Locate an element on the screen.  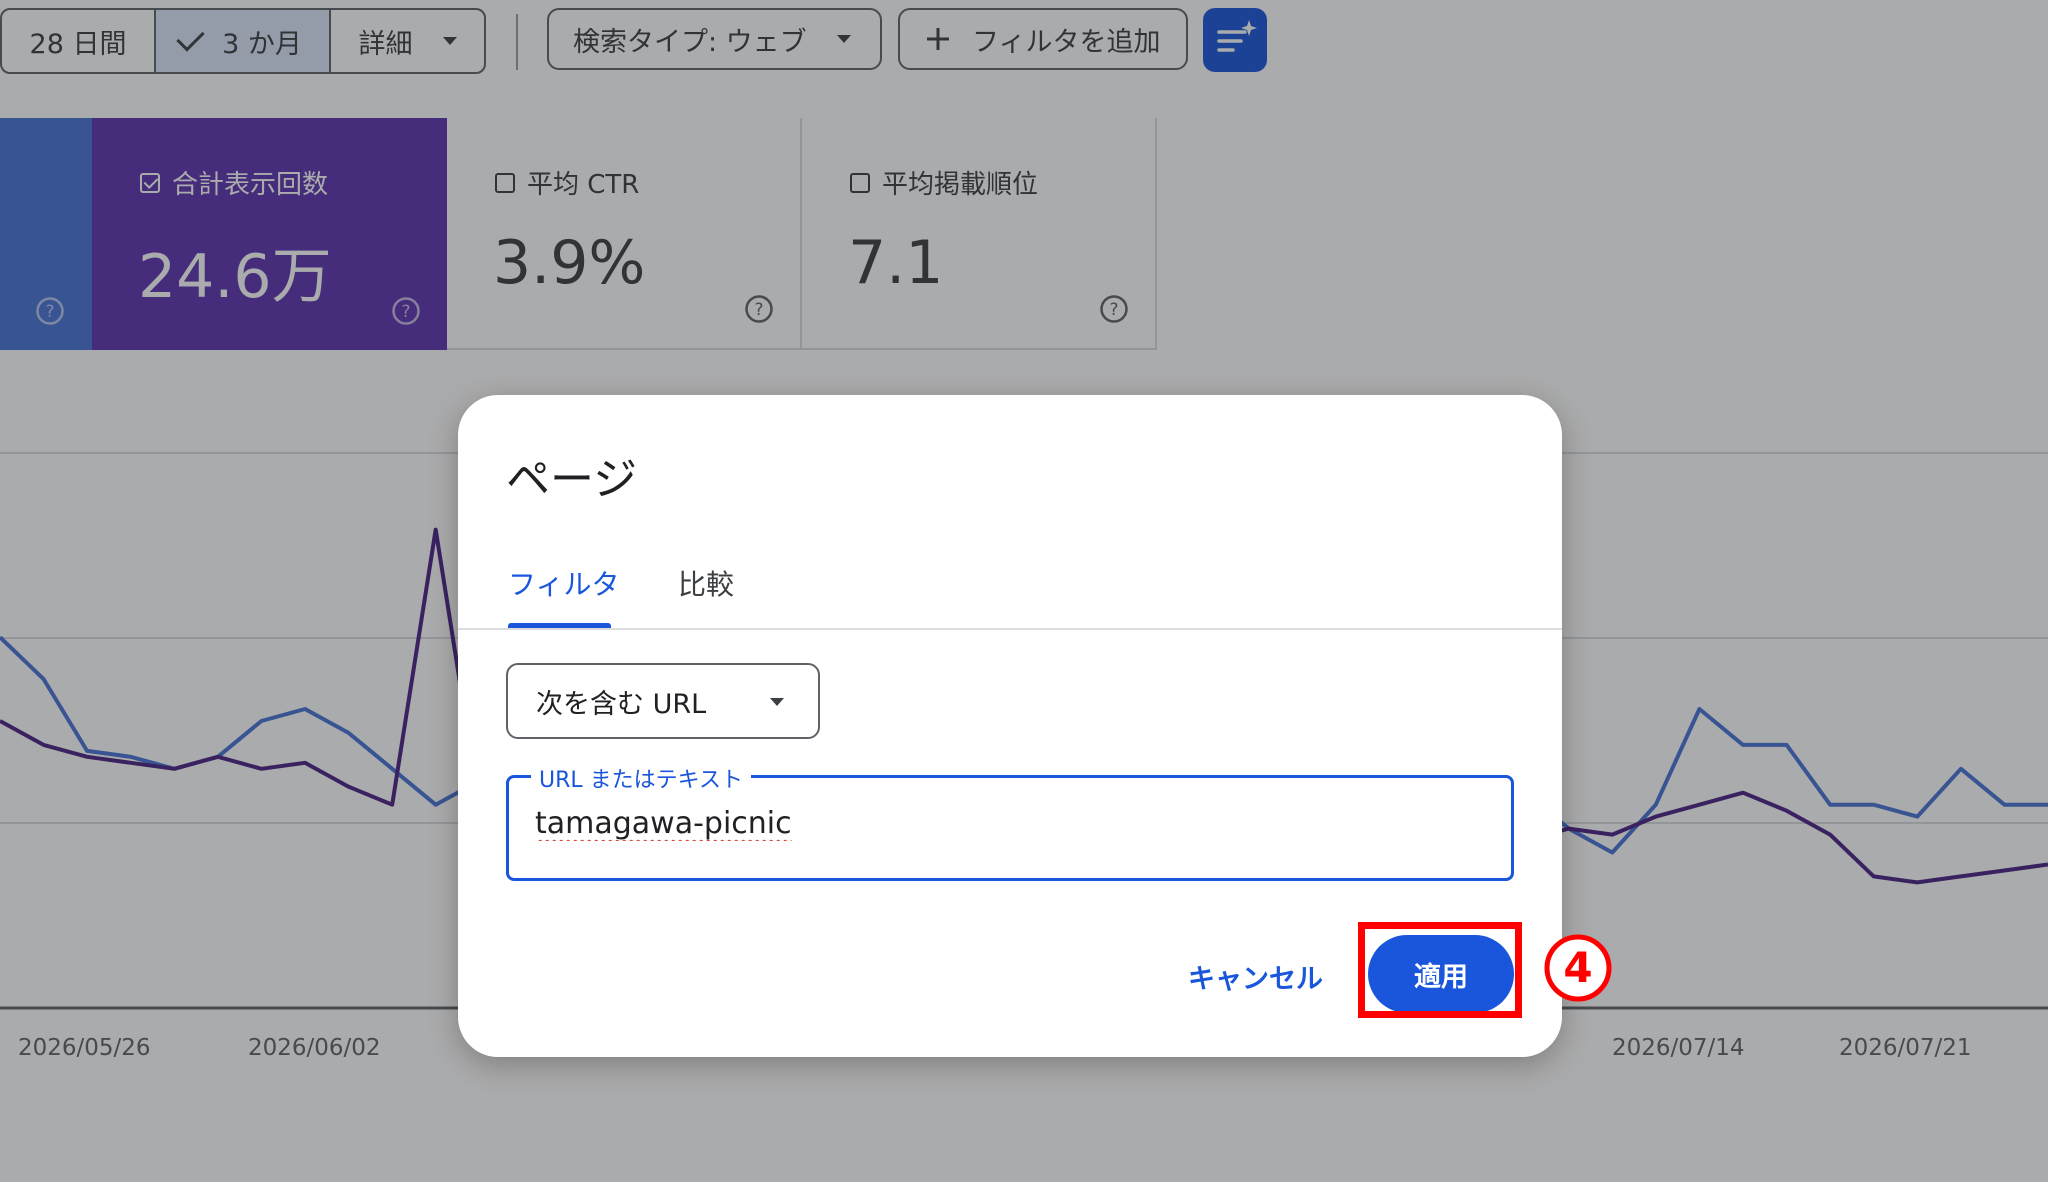
tab-filter: フィルタ is located at coordinates (563, 583).